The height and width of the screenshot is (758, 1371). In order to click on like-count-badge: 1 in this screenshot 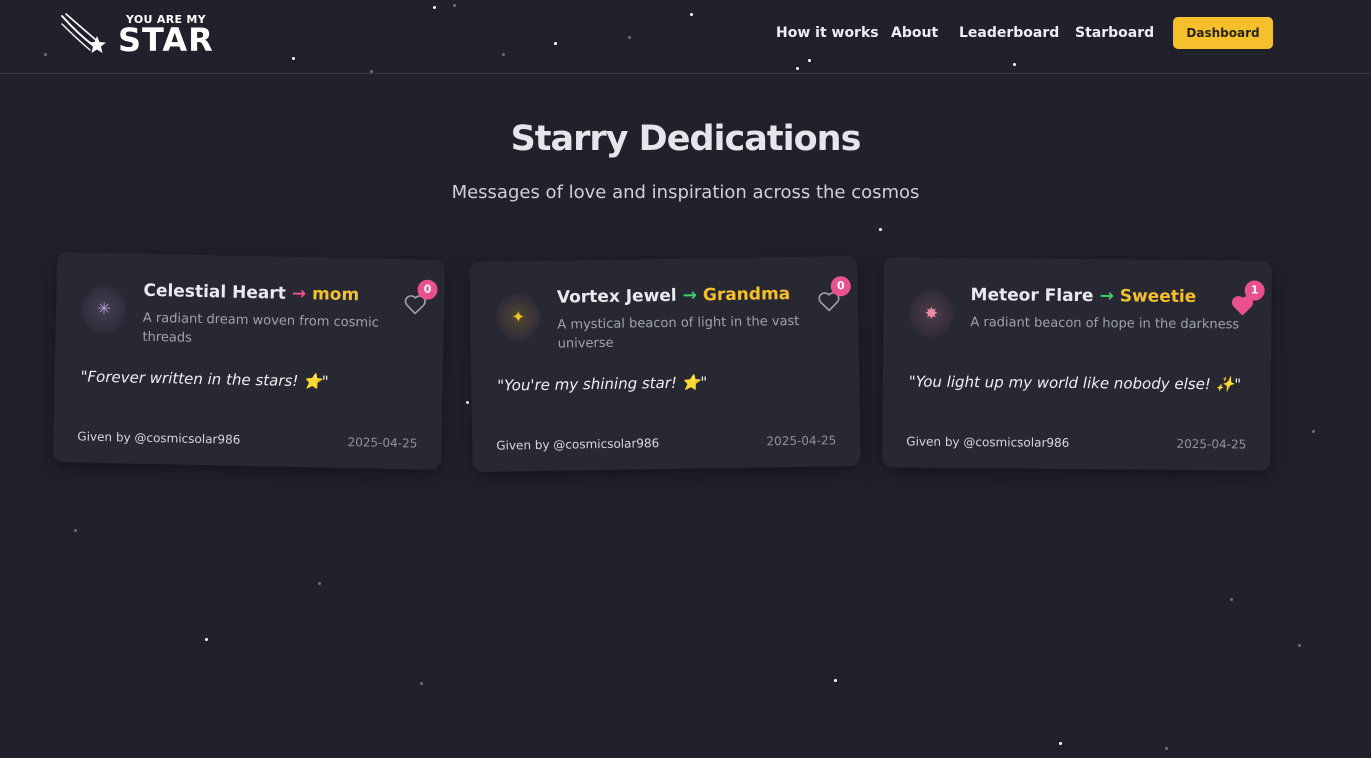, I will do `click(1254, 290)`.